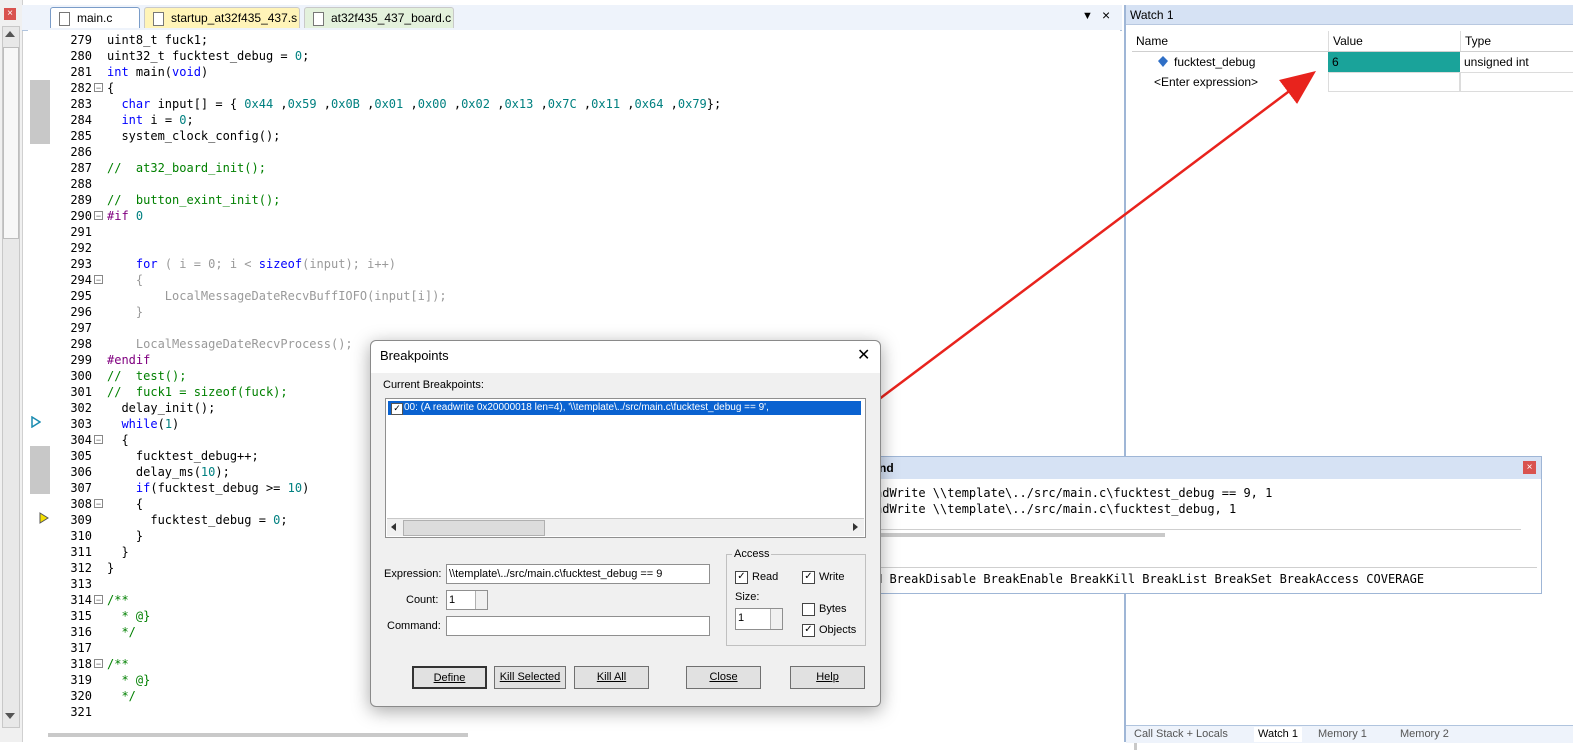 The image size is (1573, 750). What do you see at coordinates (81, 360) in the screenshot?
I see `line-number: 299` at bounding box center [81, 360].